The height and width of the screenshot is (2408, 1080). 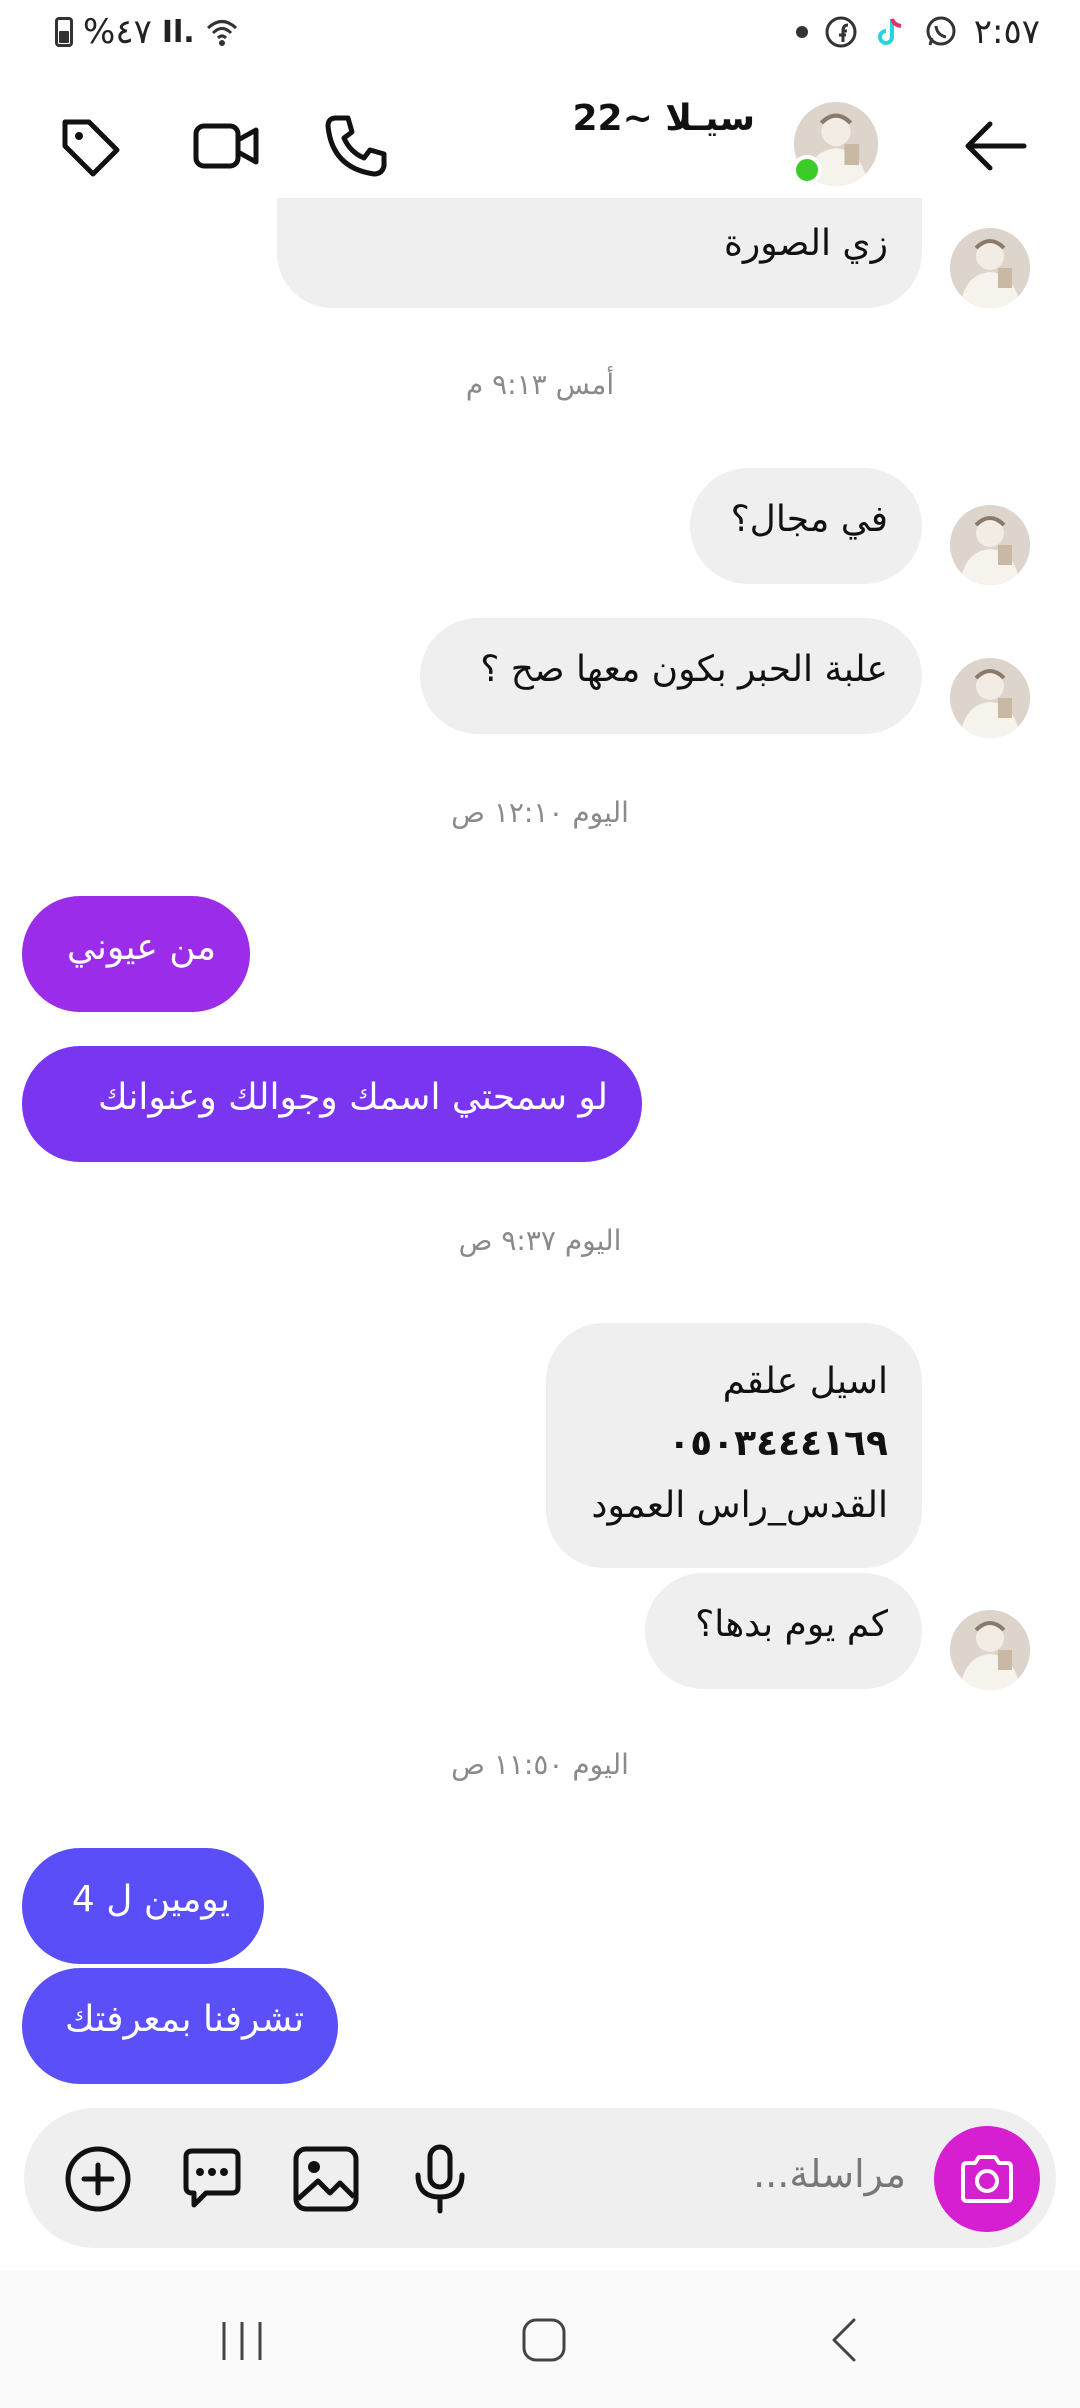 What do you see at coordinates (1006, 32) in the screenshot?
I see `status-time: ٢:٥٧` at bounding box center [1006, 32].